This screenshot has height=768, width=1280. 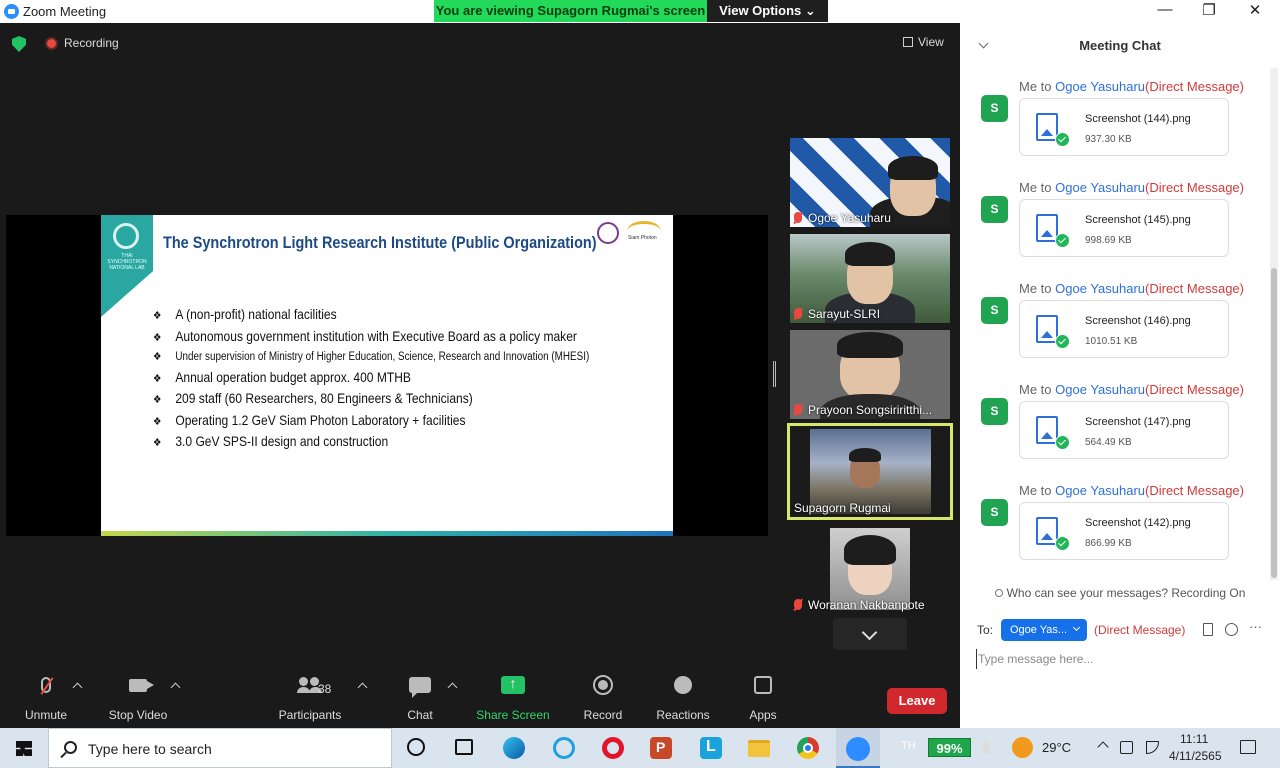 I want to click on record-button: Record, so click(x=603, y=699).